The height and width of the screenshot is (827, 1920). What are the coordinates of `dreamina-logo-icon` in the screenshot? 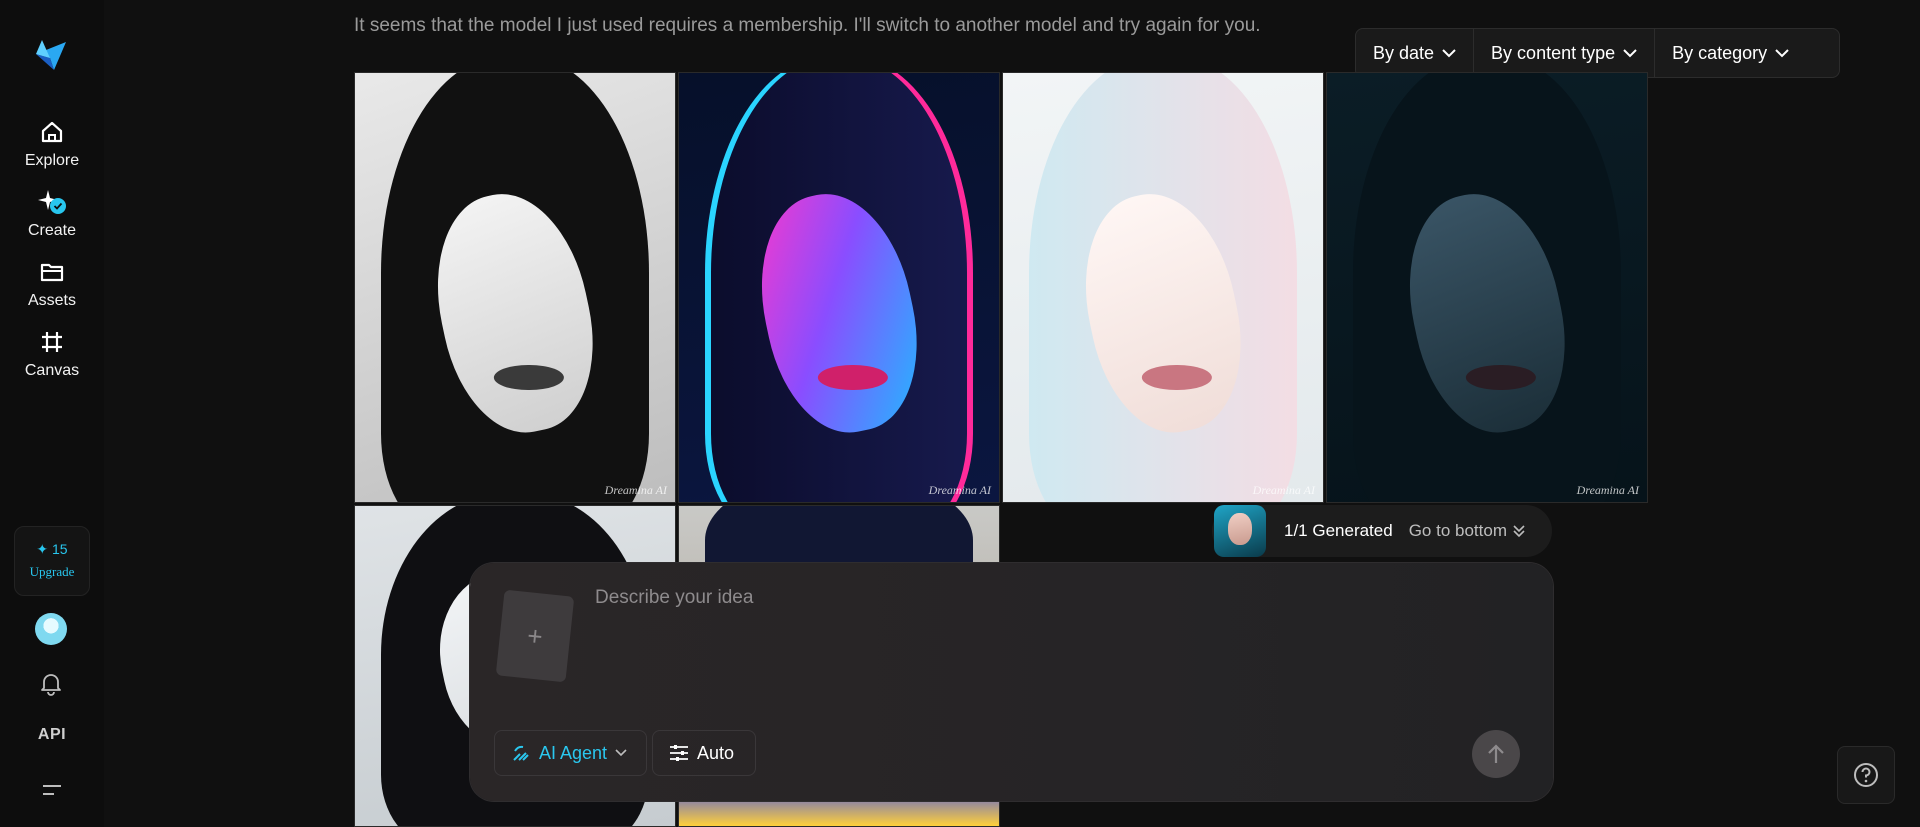 It's located at (51, 55).